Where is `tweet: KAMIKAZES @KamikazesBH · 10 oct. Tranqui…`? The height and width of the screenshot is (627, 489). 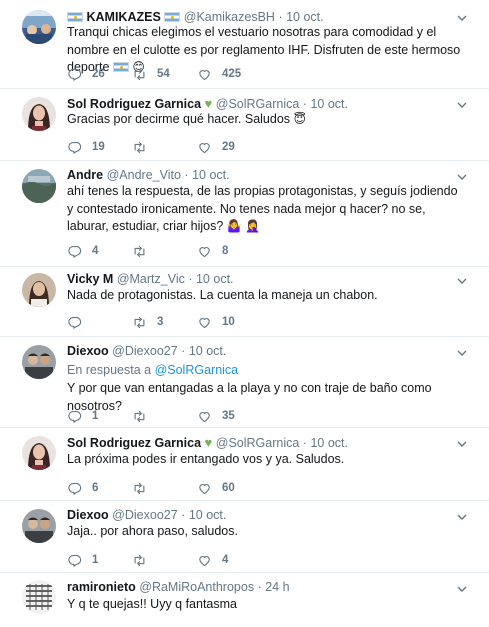
tweet: KAMIKAZES @KamikazesBH · 10 oct. Tranqui… is located at coordinates (244, 44).